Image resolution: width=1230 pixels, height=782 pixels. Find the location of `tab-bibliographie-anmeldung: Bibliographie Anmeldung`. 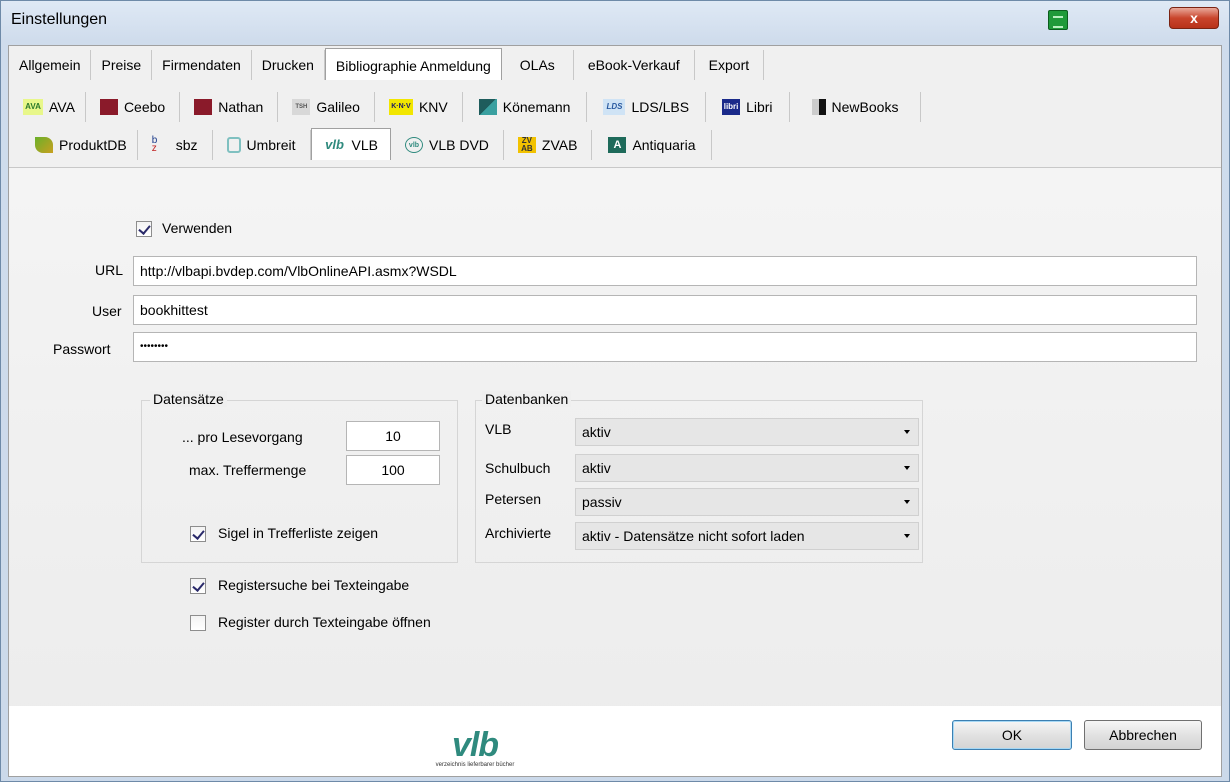

tab-bibliographie-anmeldung: Bibliographie Anmeldung is located at coordinates (413, 64).